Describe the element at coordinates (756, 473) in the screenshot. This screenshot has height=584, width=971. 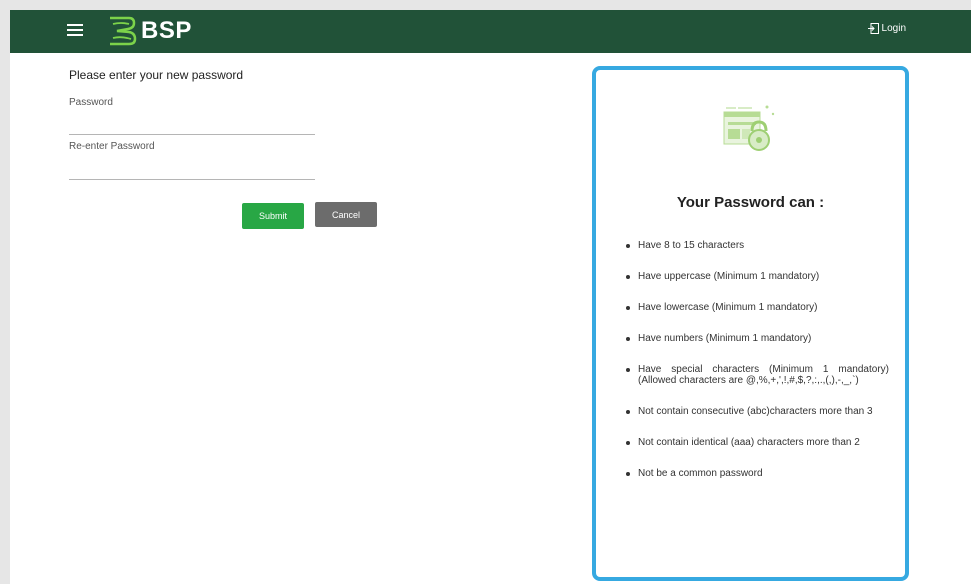
I see `rule-common-password: Not be a common password` at that location.